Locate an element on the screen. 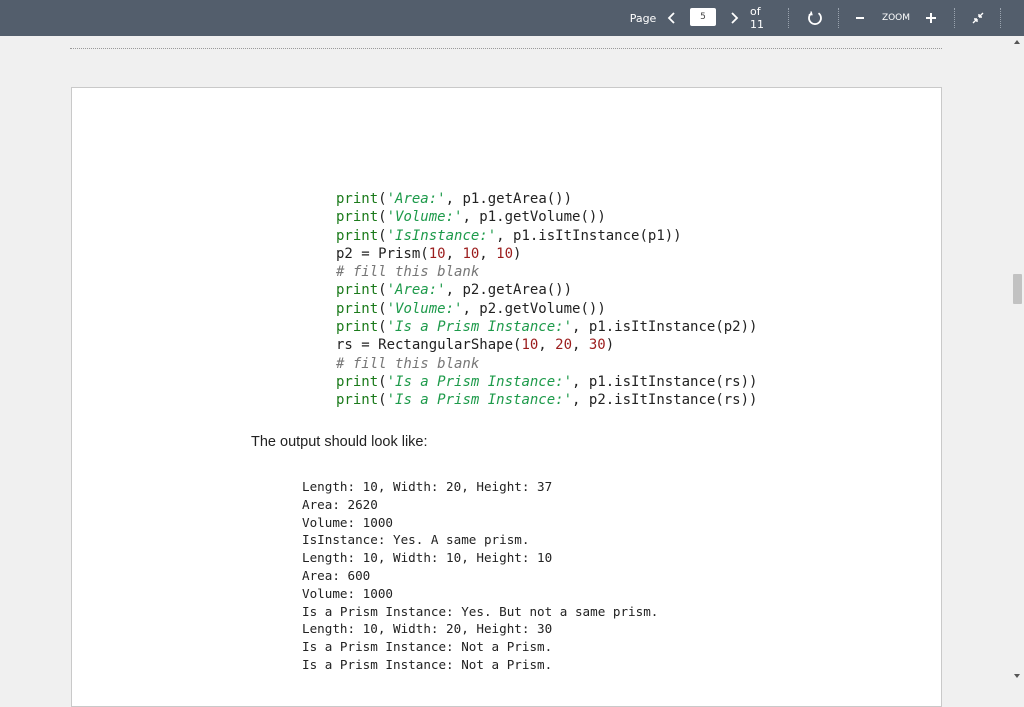 Image resolution: width=1024 pixels, height=707 pixels. collapse-icon is located at coordinates (978, 18).